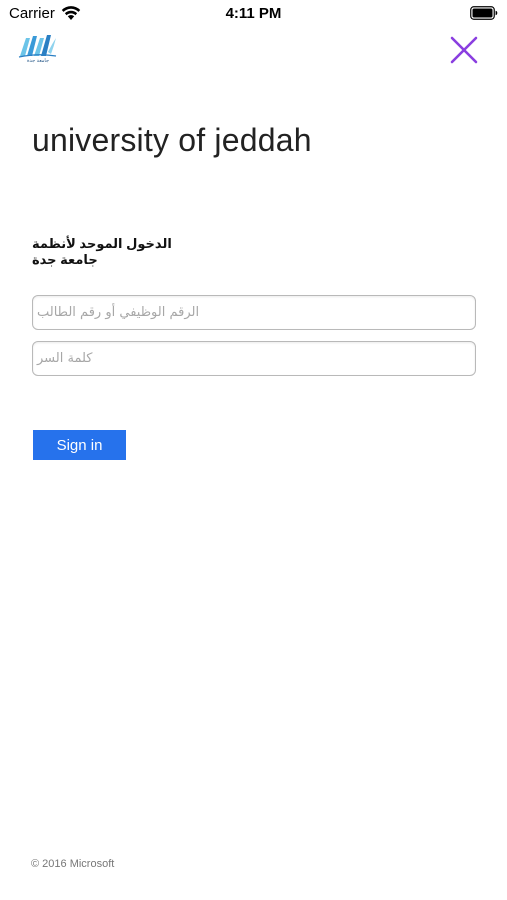  Describe the element at coordinates (79, 445) in the screenshot. I see `sign-in-button: Sign in` at that location.